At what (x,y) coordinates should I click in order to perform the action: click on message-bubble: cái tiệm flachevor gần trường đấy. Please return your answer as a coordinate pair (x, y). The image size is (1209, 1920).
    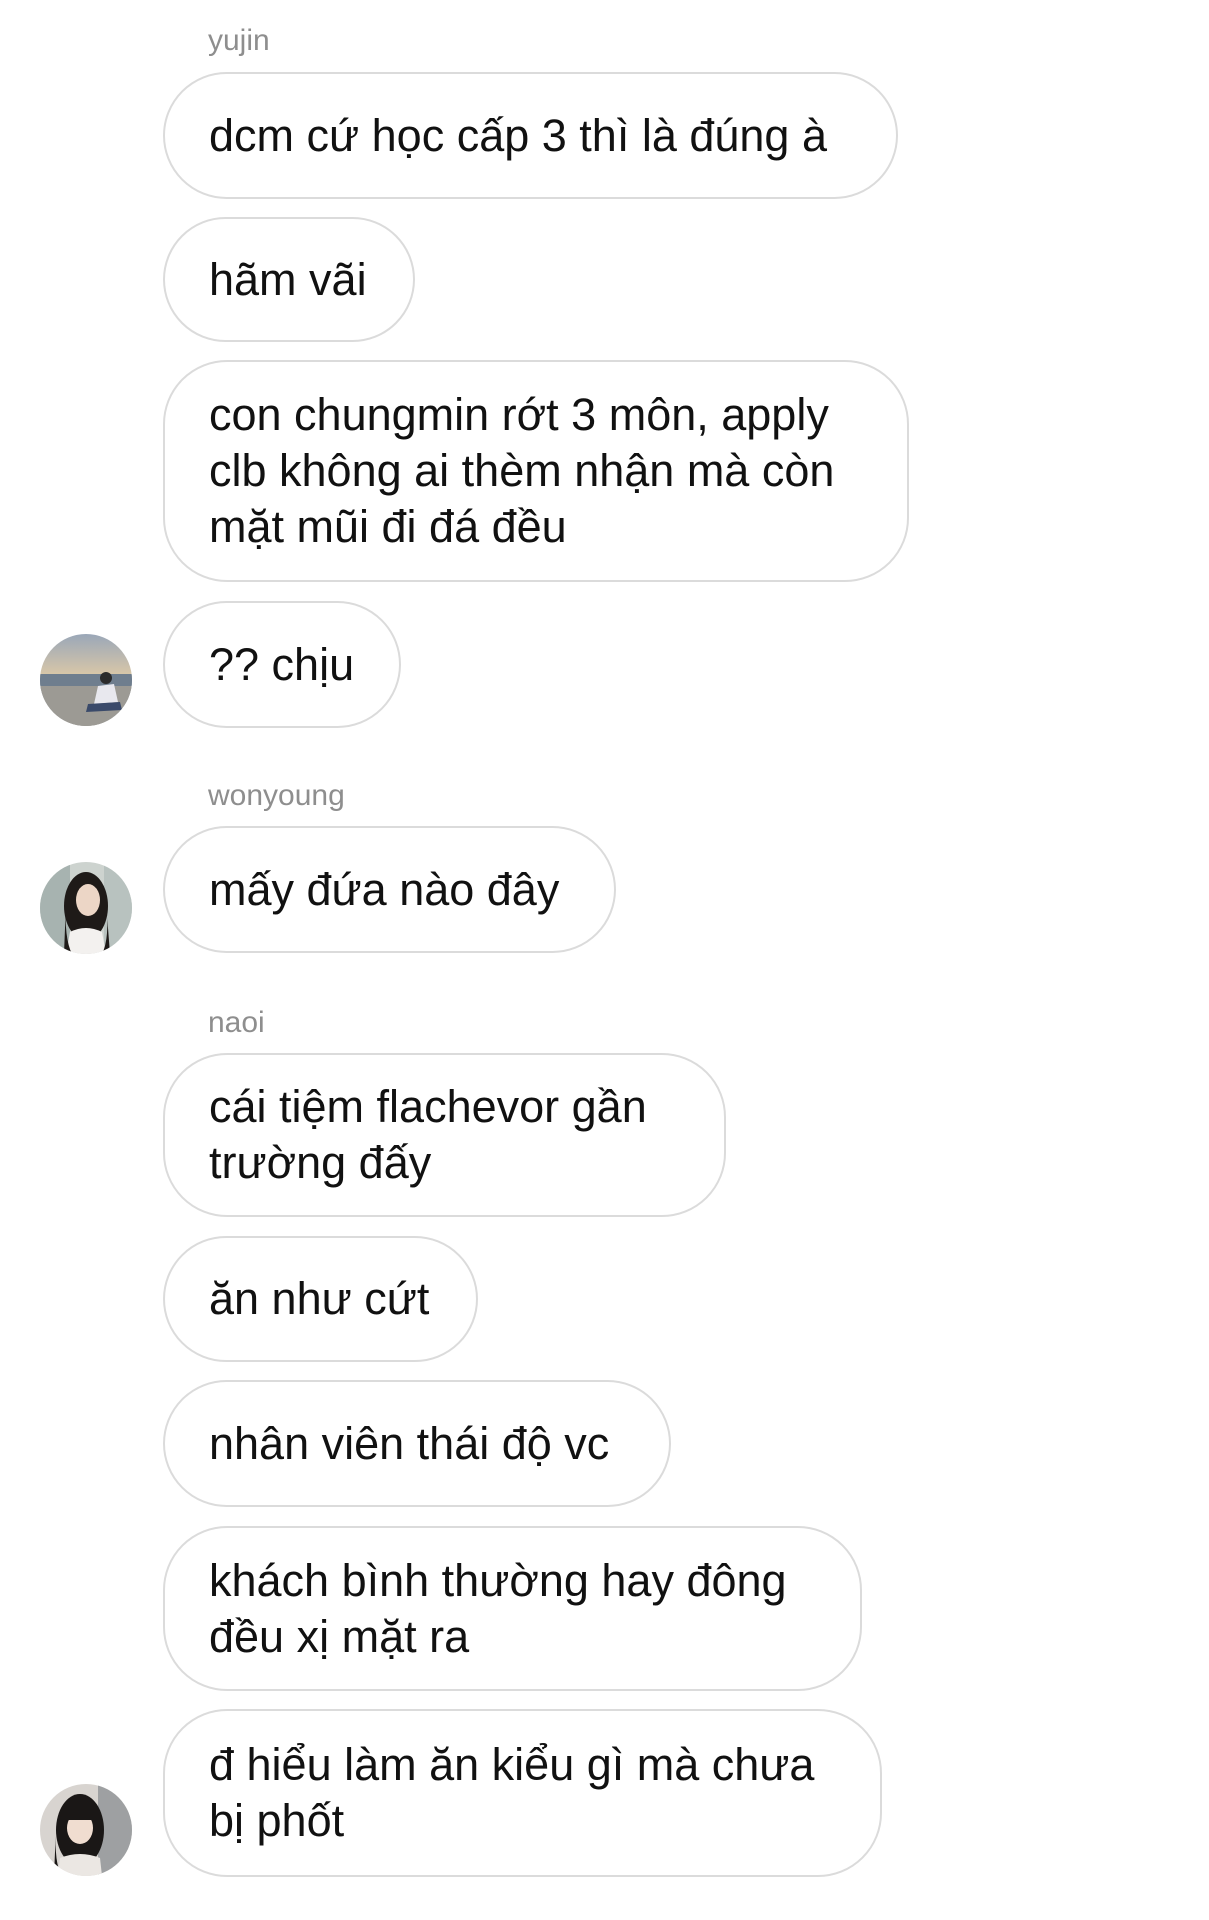
    Looking at the image, I should click on (444, 1135).